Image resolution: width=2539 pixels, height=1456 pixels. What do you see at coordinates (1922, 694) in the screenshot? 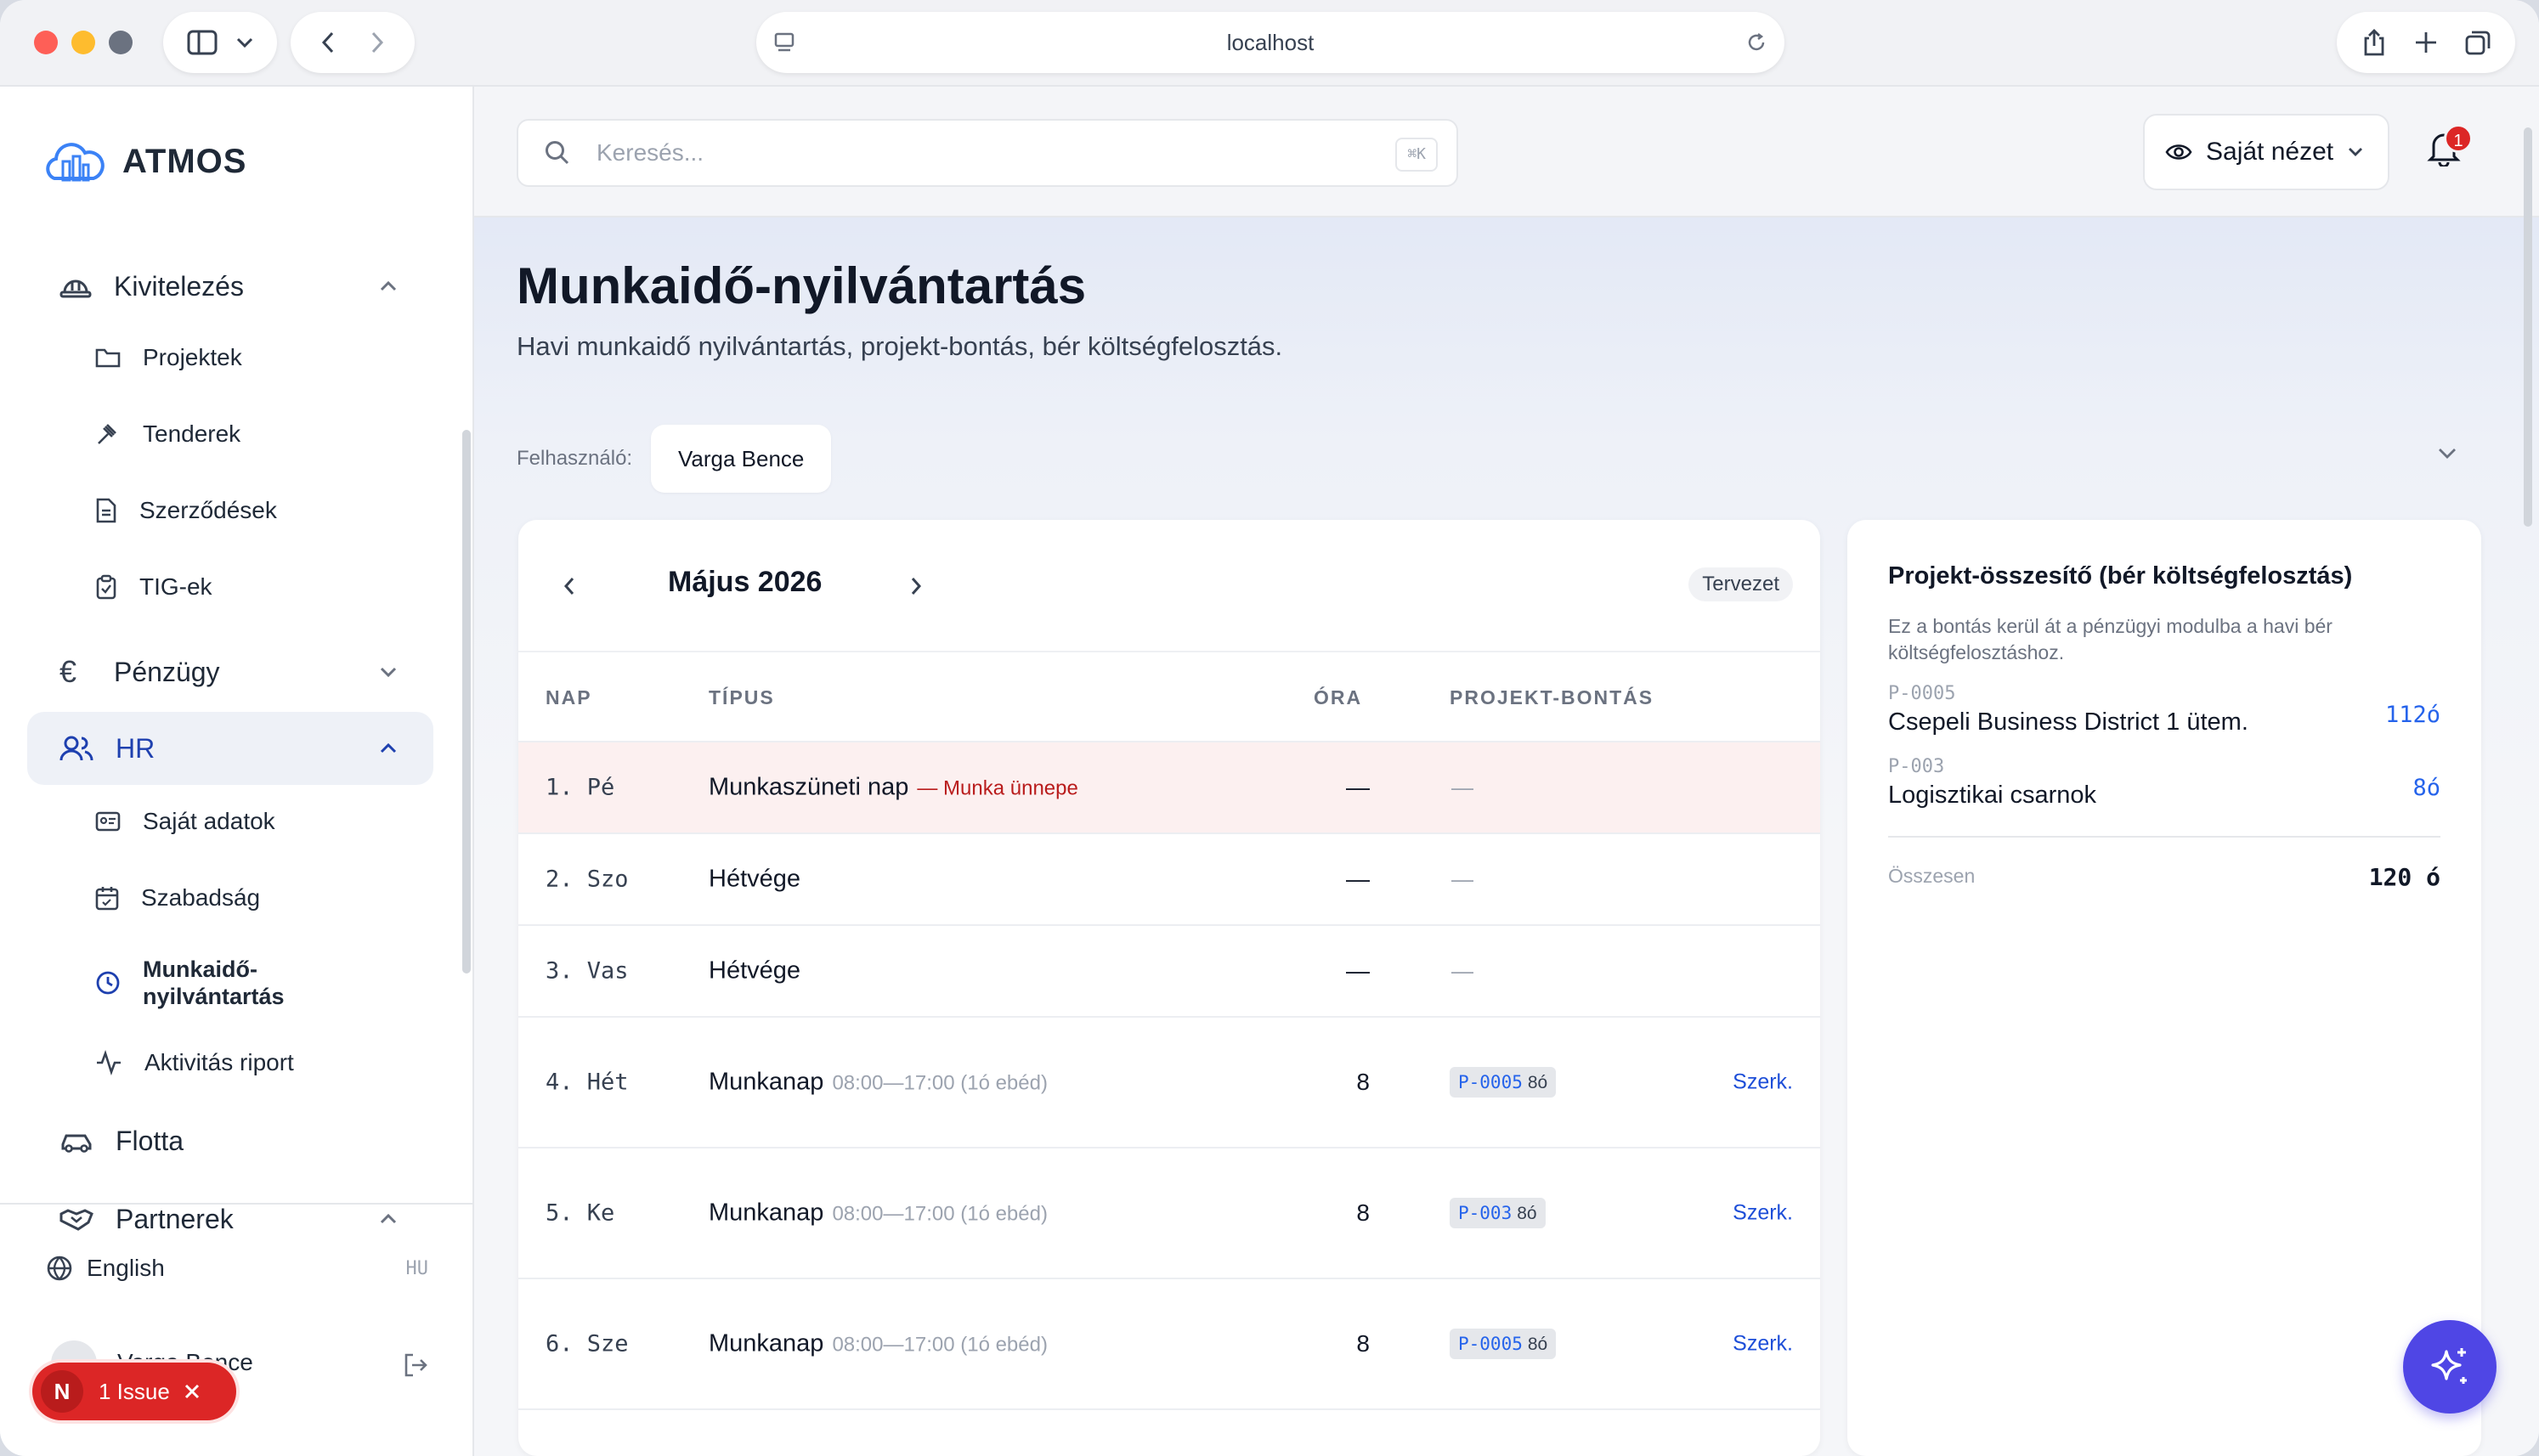
I see `summary-project-code: P-0005` at bounding box center [1922, 694].